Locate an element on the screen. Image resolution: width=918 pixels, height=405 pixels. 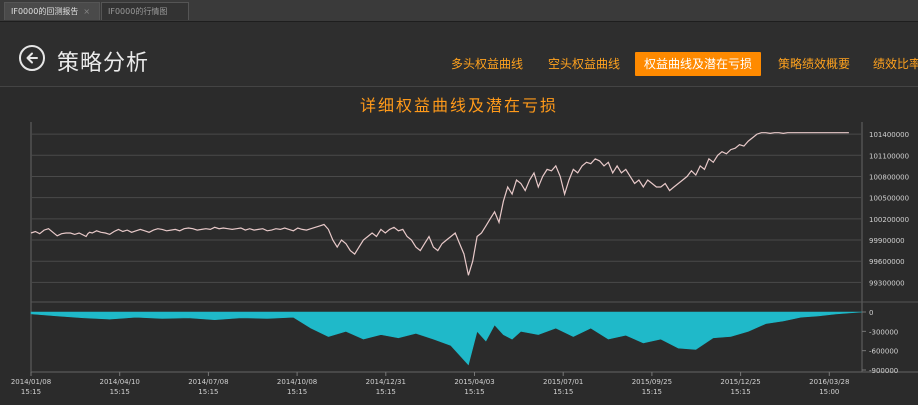
x-tick-date: 2016/03/28 is located at coordinates (829, 382).